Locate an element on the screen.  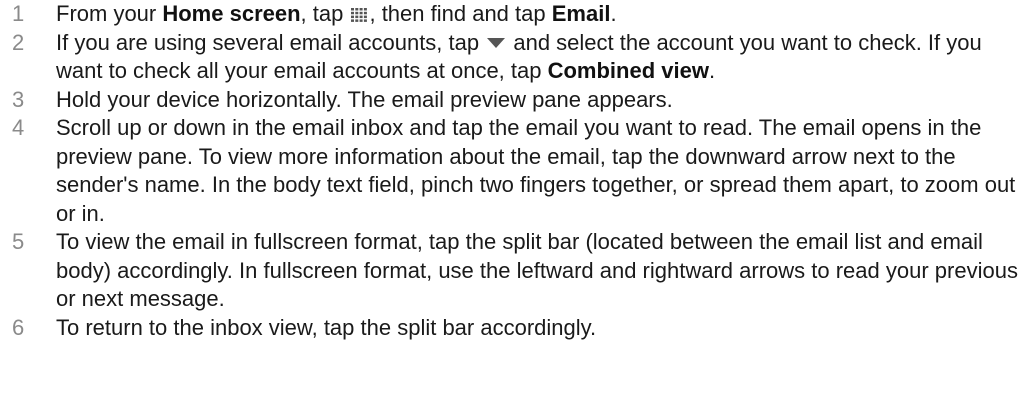
step-text-part: , then find and tap is located at coordinates (460, 13).